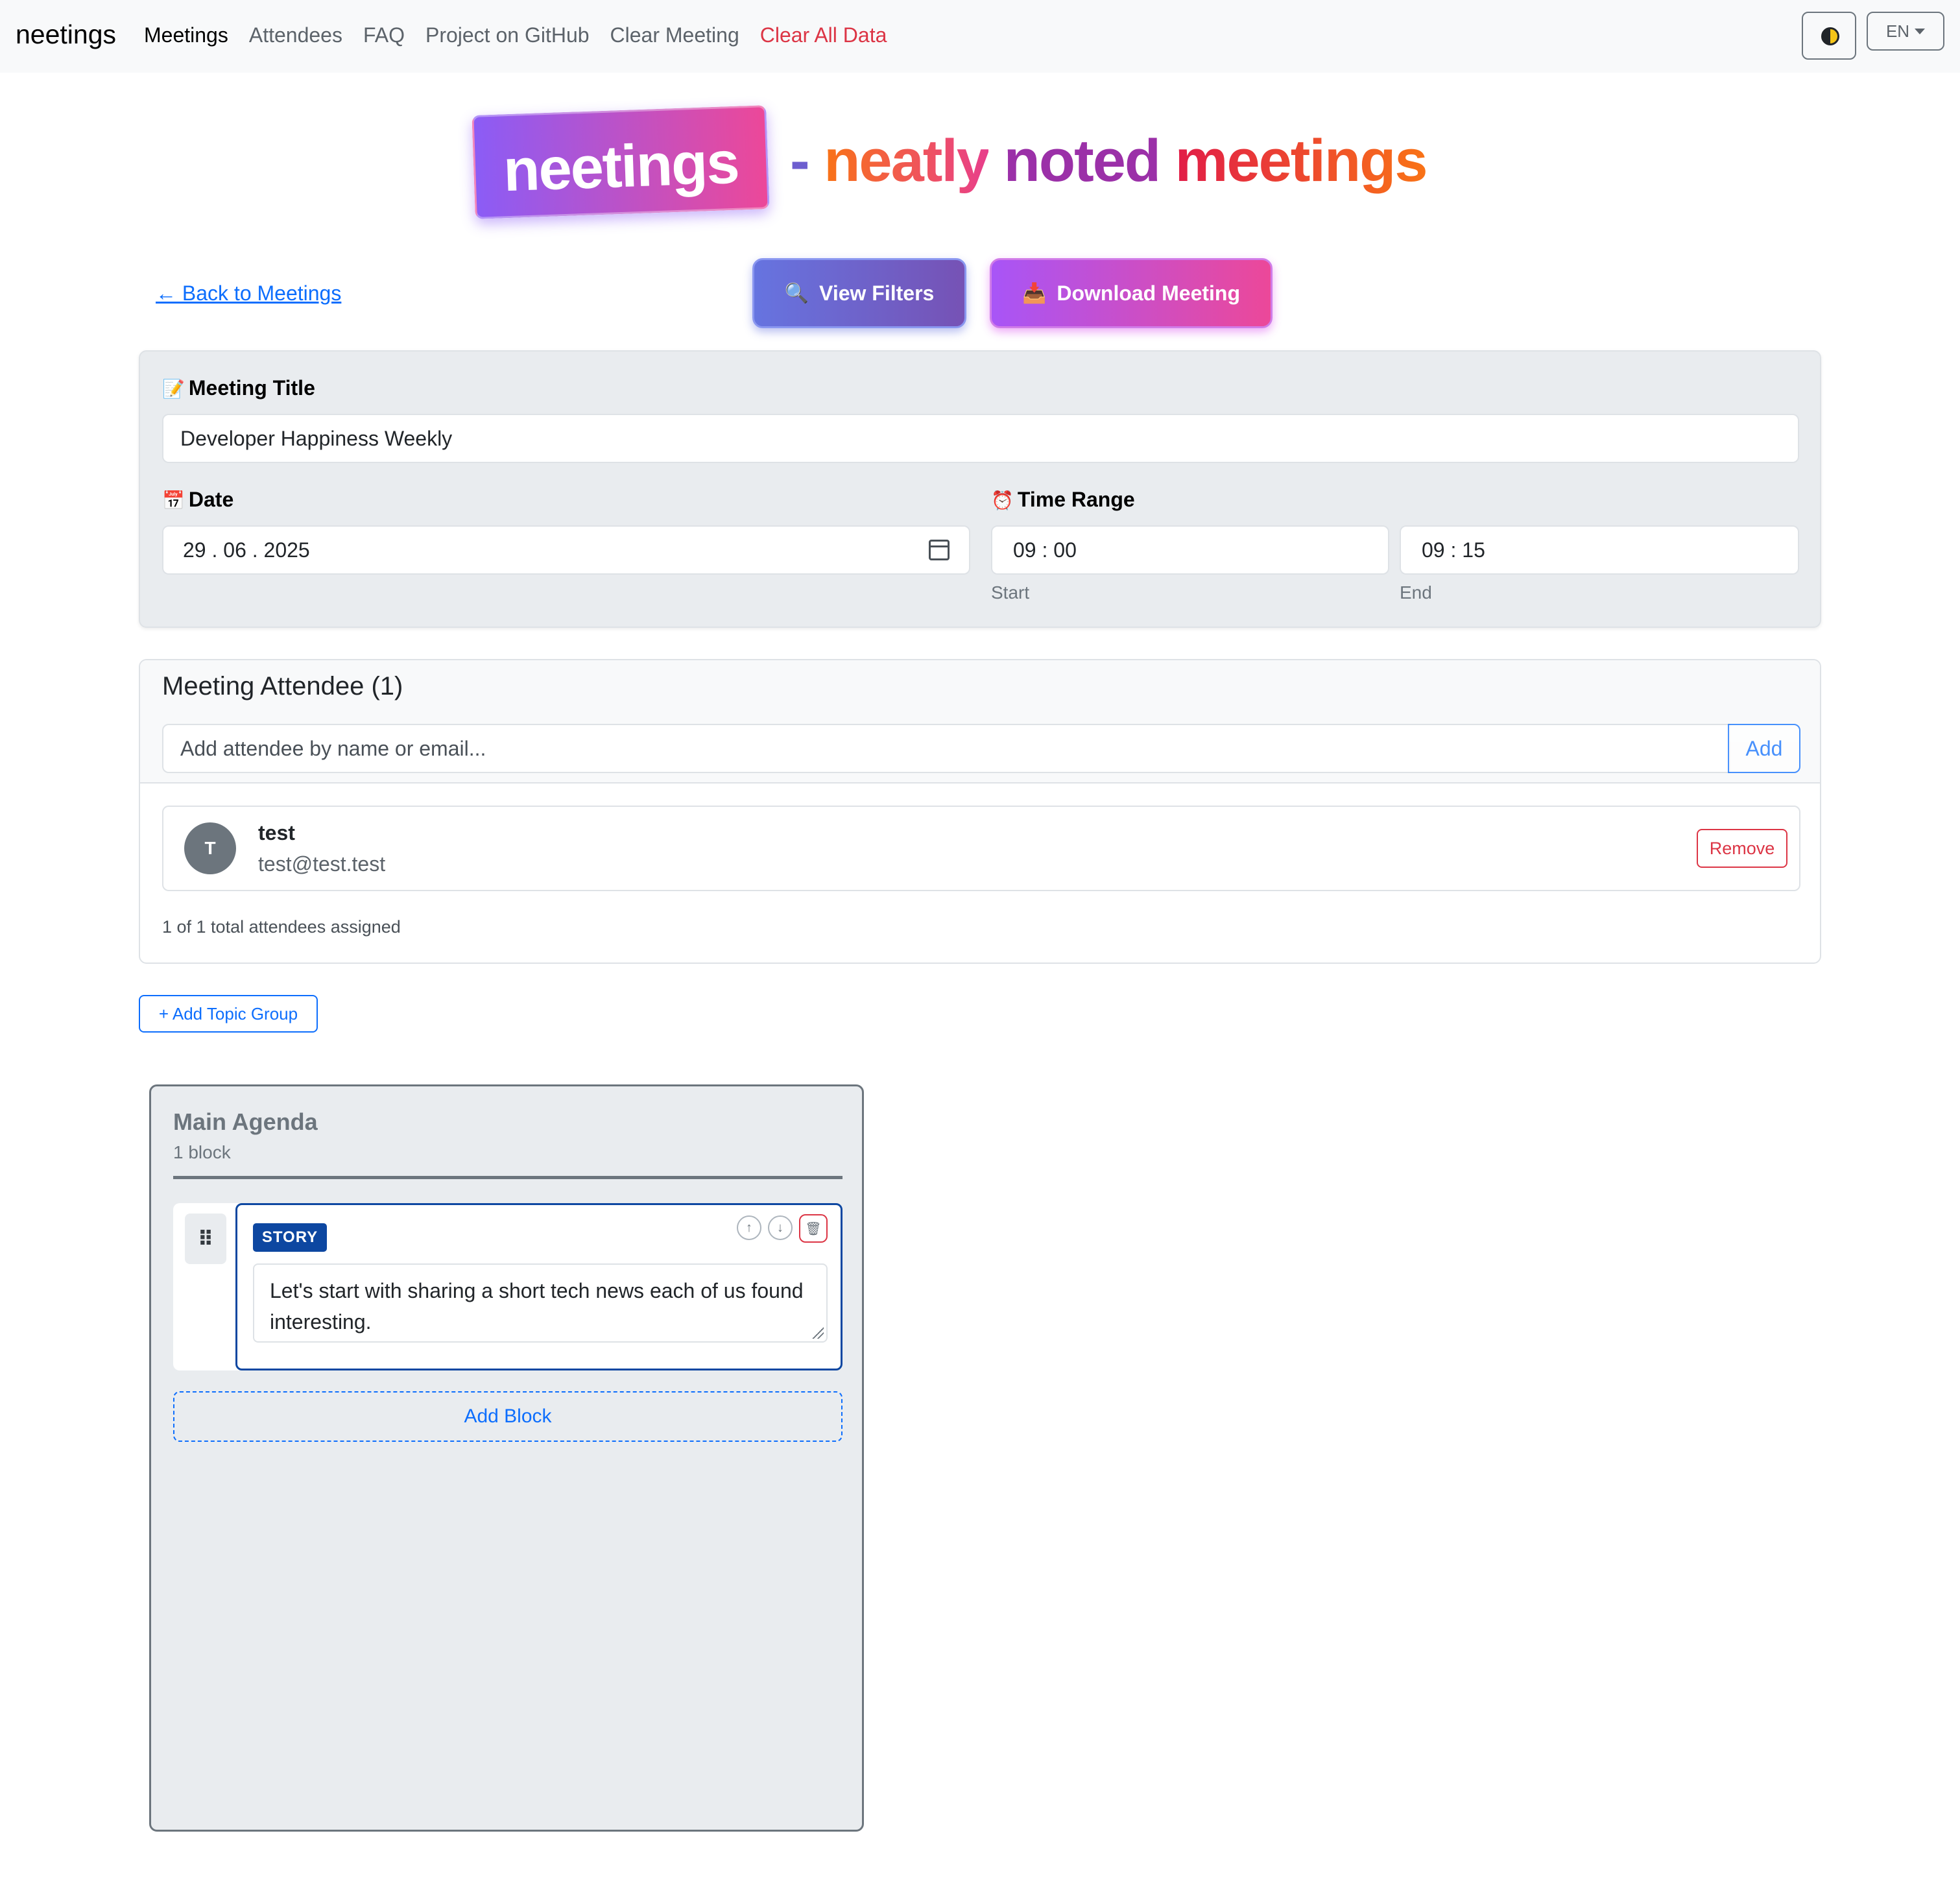 This screenshot has height=1890, width=1960. What do you see at coordinates (939, 550) in the screenshot?
I see `calendar-picker-icon` at bounding box center [939, 550].